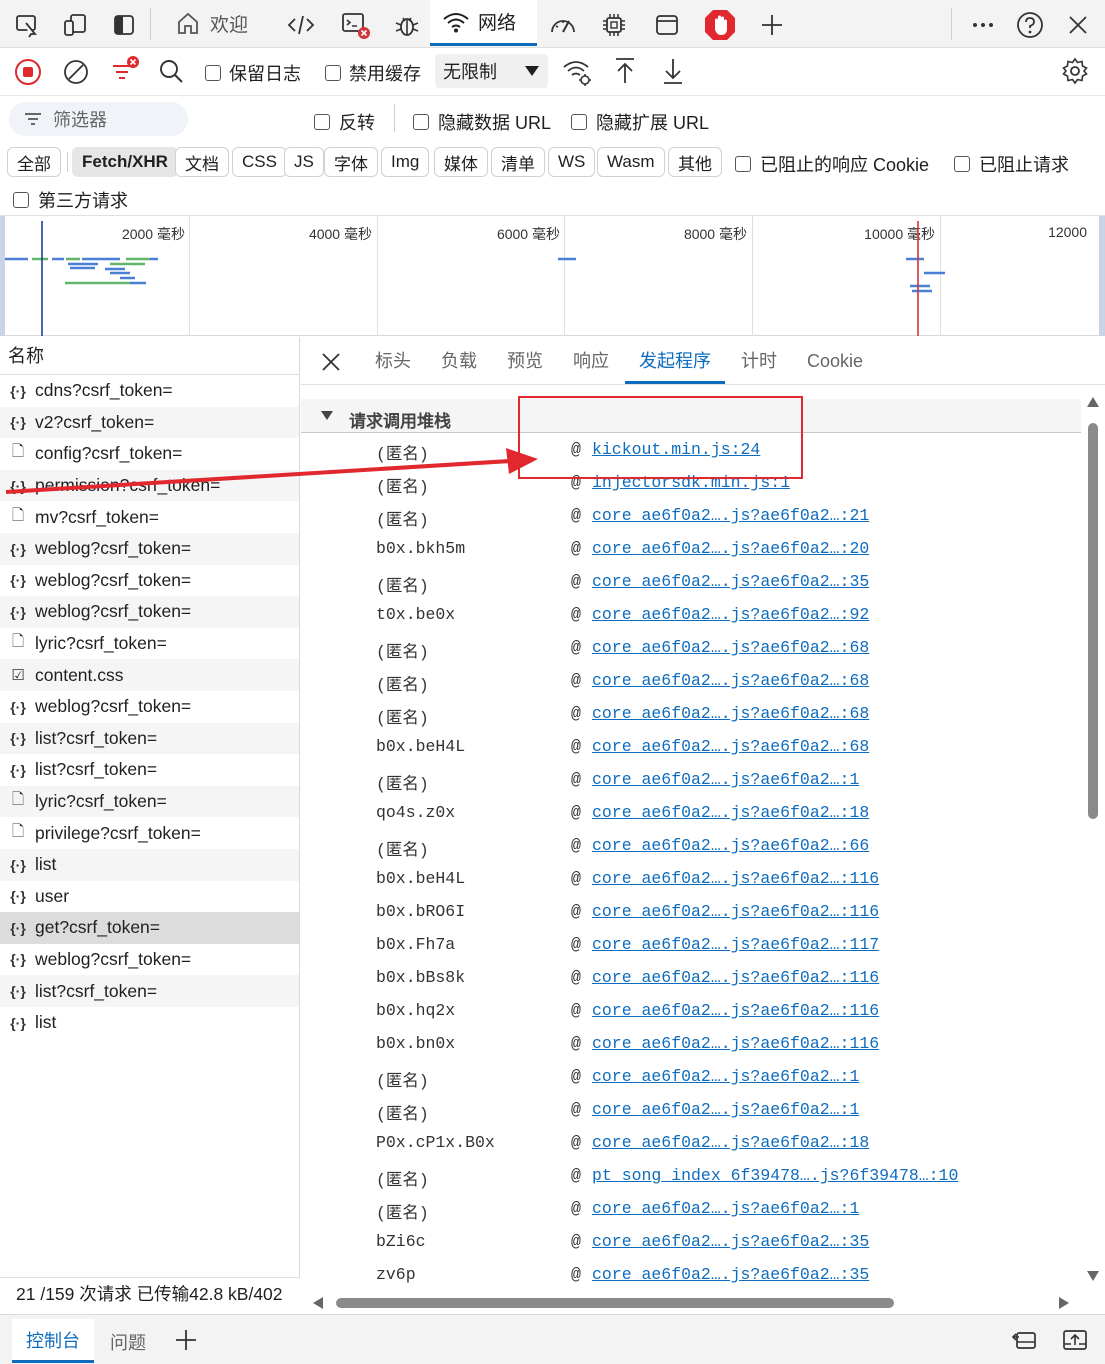 The width and height of the screenshot is (1105, 1364). What do you see at coordinates (563, 25) in the screenshot?
I see `performance-icon` at bounding box center [563, 25].